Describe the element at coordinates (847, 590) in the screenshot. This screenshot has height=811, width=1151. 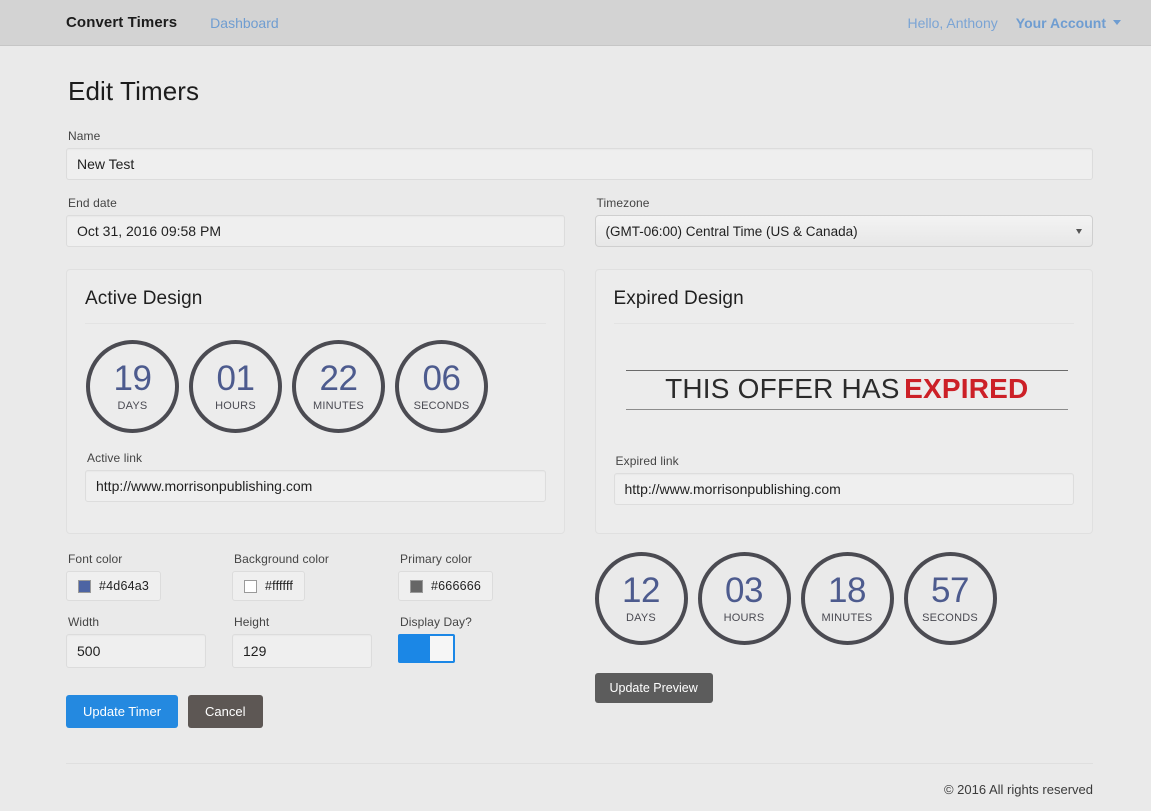
I see `countdown-value: 18` at that location.